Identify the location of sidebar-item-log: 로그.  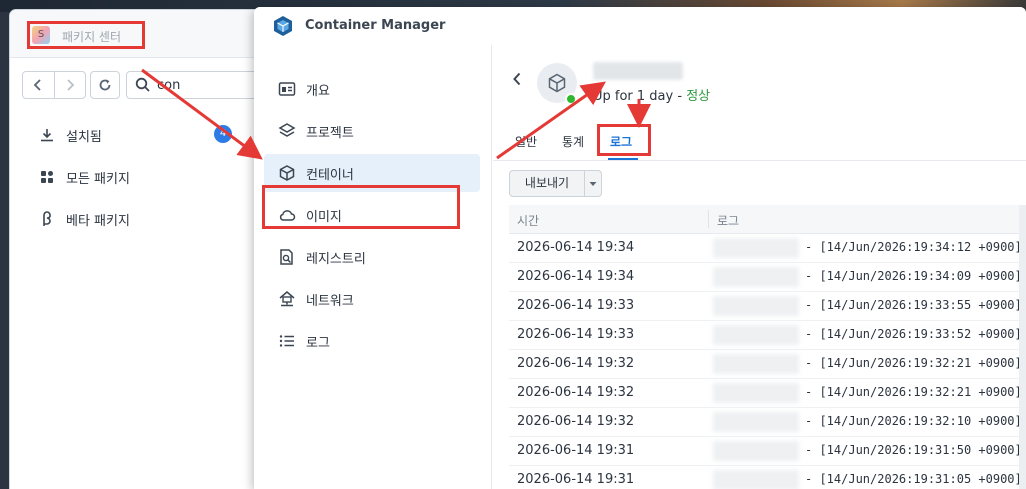
(372, 341).